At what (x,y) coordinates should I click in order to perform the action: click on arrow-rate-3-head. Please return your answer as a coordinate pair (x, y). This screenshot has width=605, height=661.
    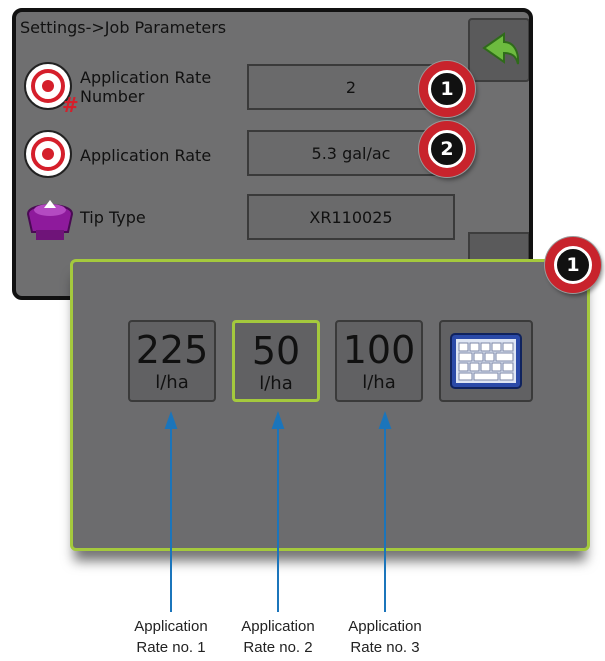
    Looking at the image, I should click on (385, 420).